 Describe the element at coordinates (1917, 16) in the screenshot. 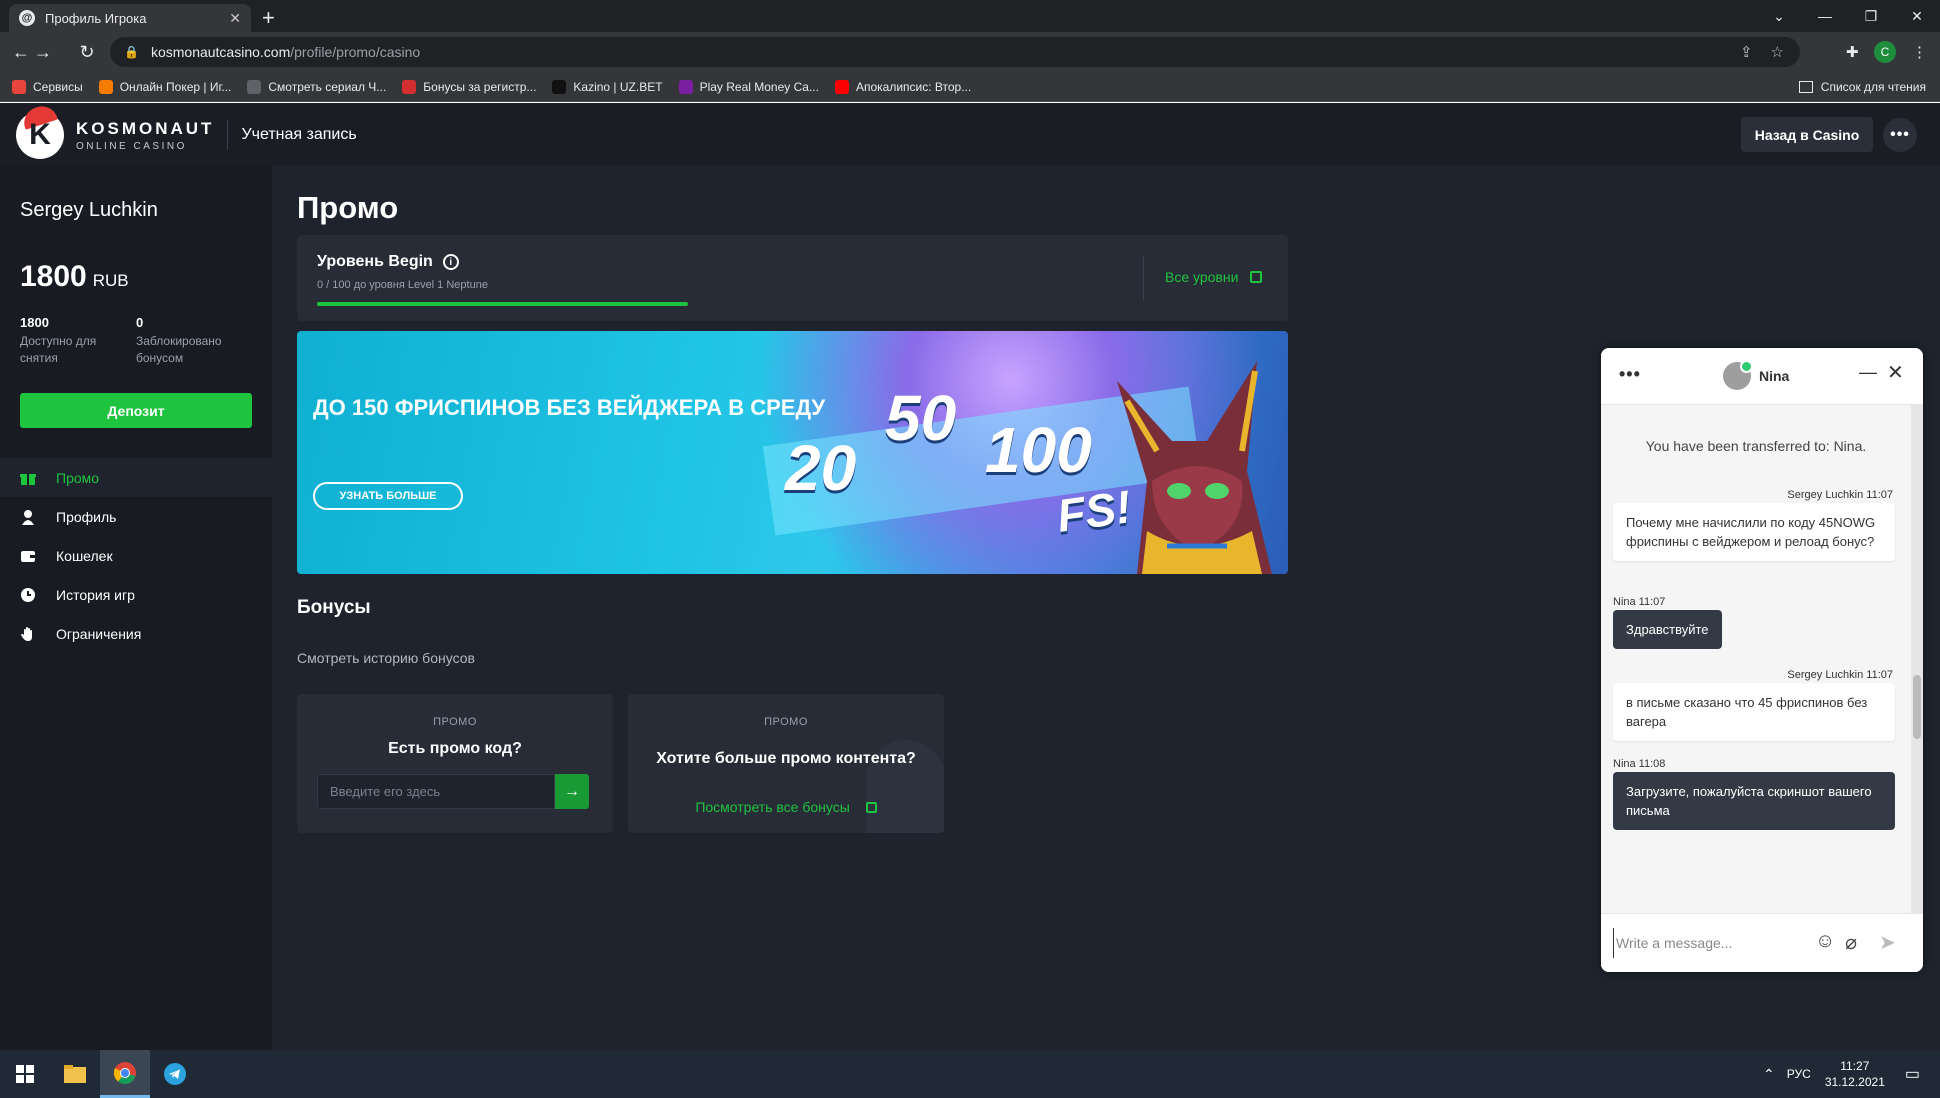

I see `close-window-icon: ✕` at that location.